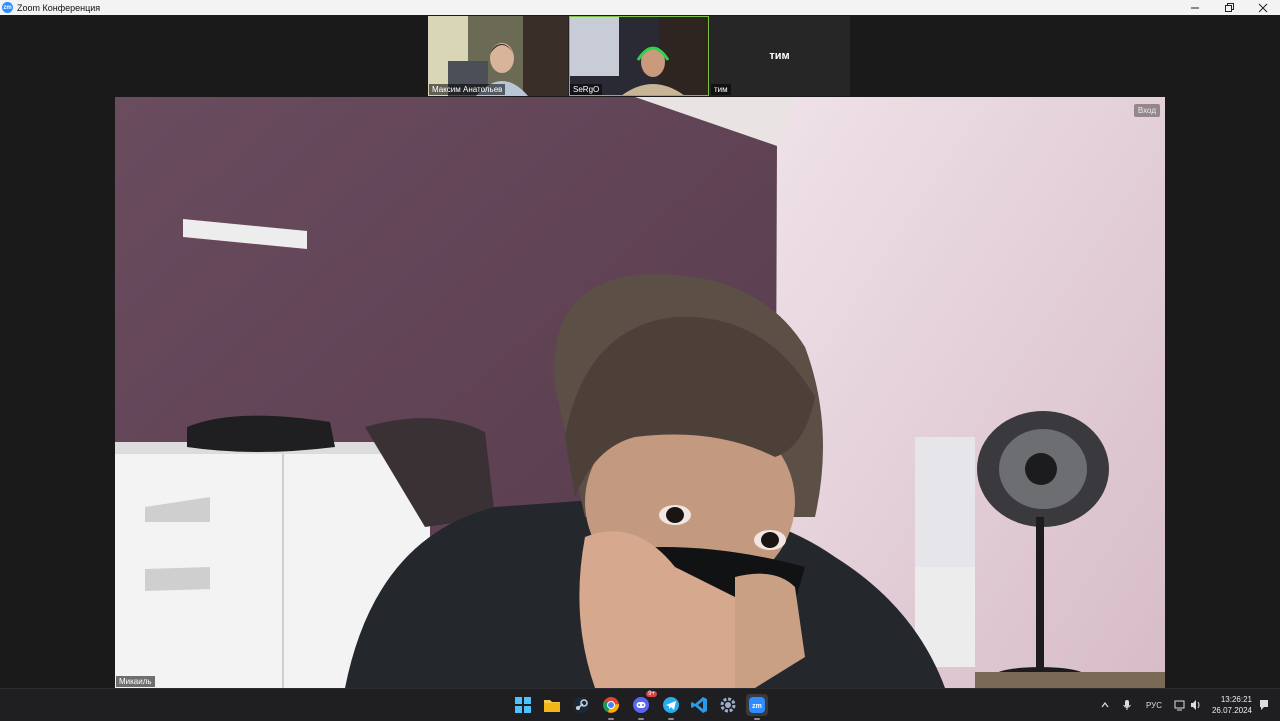  What do you see at coordinates (1232, 705) in the screenshot?
I see `system-clock: 13:26:21 26.07.2024` at bounding box center [1232, 705].